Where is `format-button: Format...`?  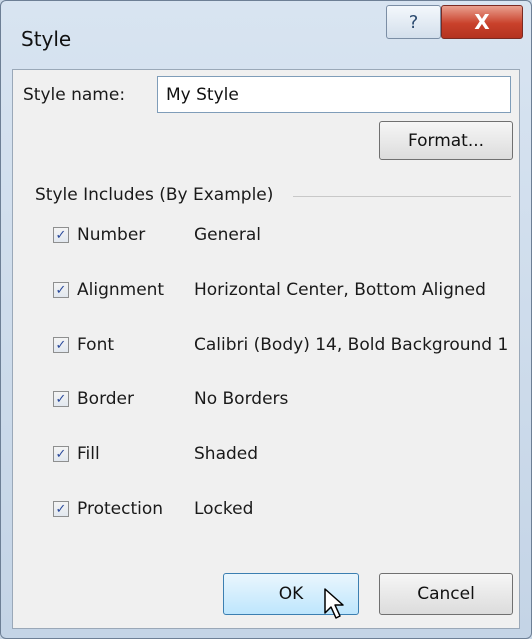
format-button: Format... is located at coordinates (446, 140).